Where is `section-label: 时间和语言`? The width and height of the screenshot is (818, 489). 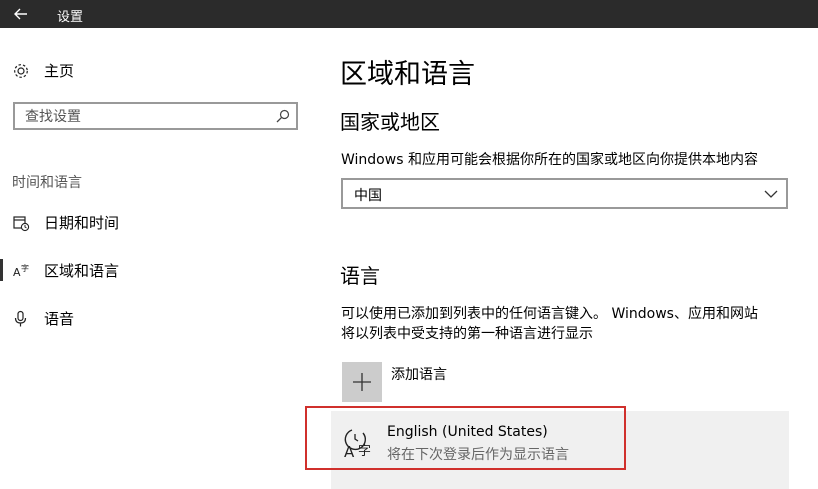 section-label: 时间和语言 is located at coordinates (47, 183).